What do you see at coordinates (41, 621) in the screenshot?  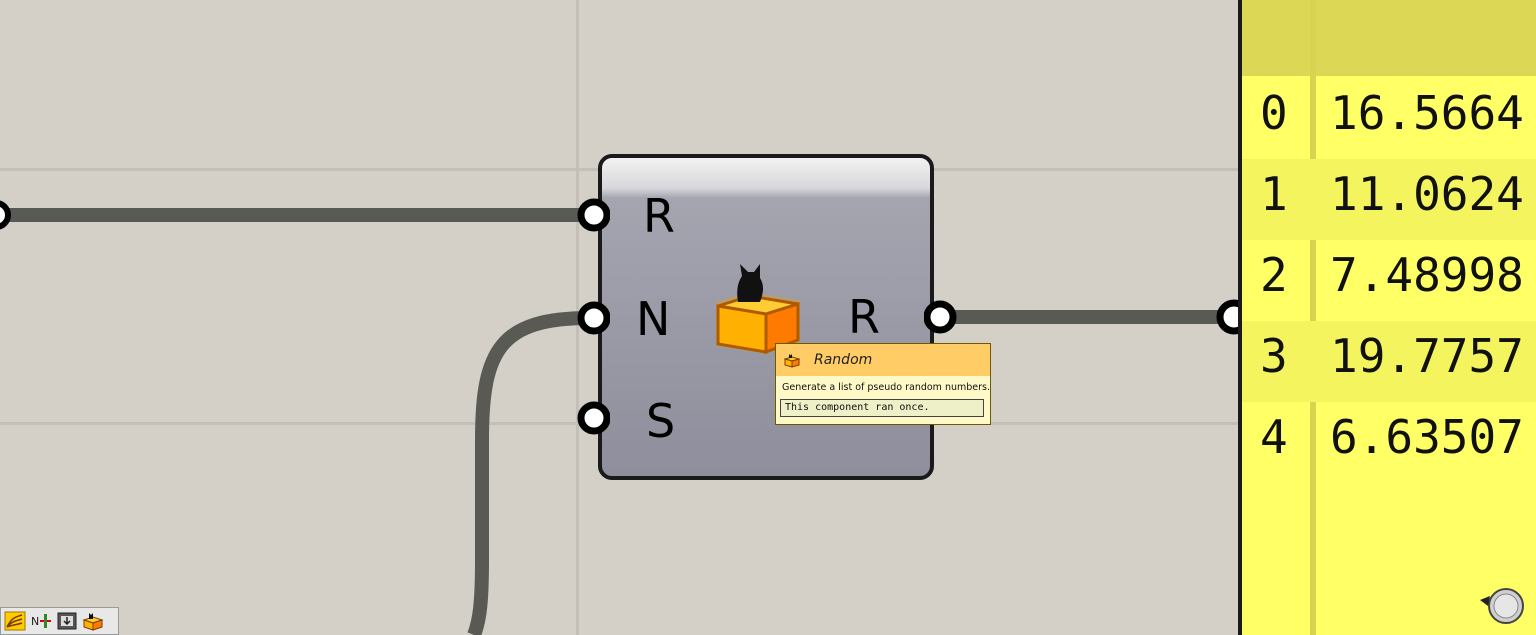 I see `number-slider-icon: N` at bounding box center [41, 621].